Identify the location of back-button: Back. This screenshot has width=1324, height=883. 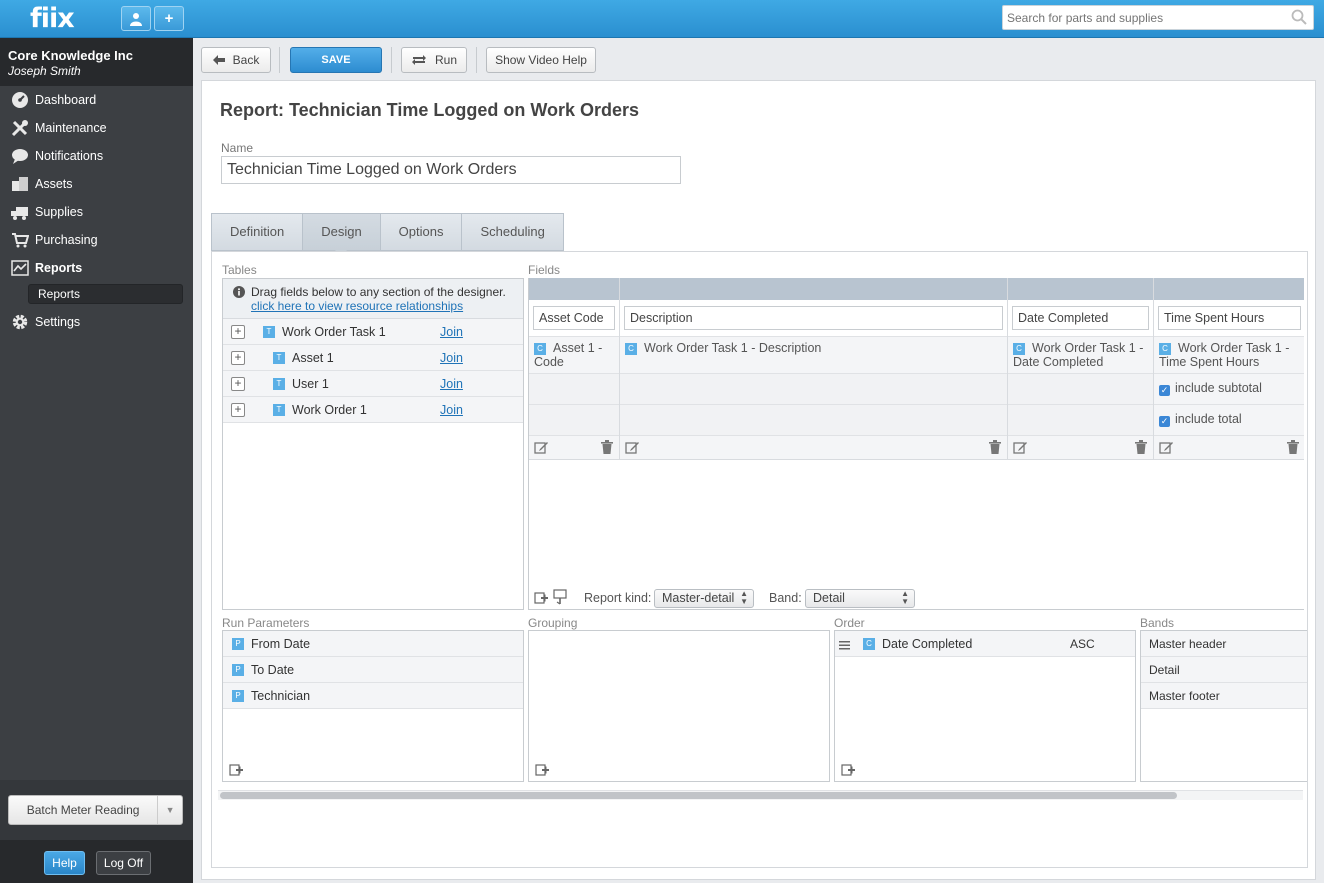
(236, 60).